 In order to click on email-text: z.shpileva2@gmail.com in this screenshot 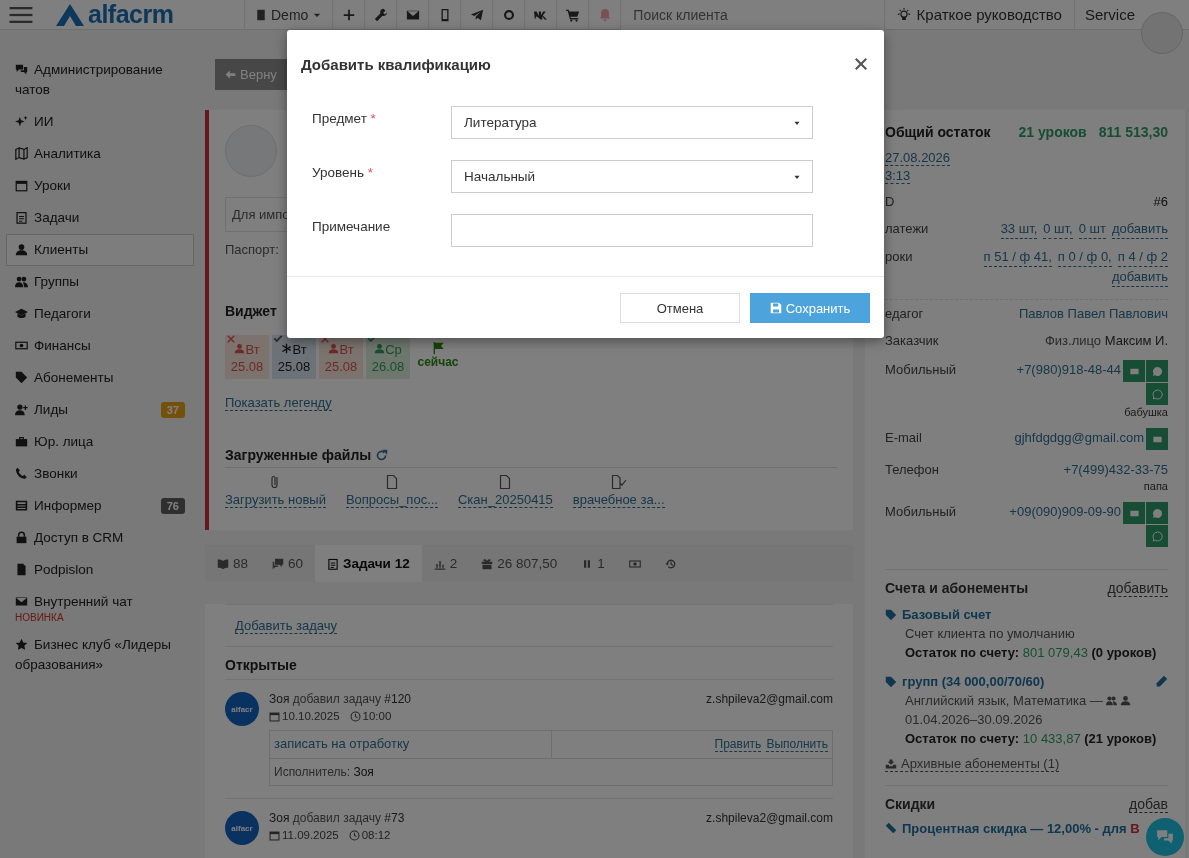, I will do `click(769, 818)`.